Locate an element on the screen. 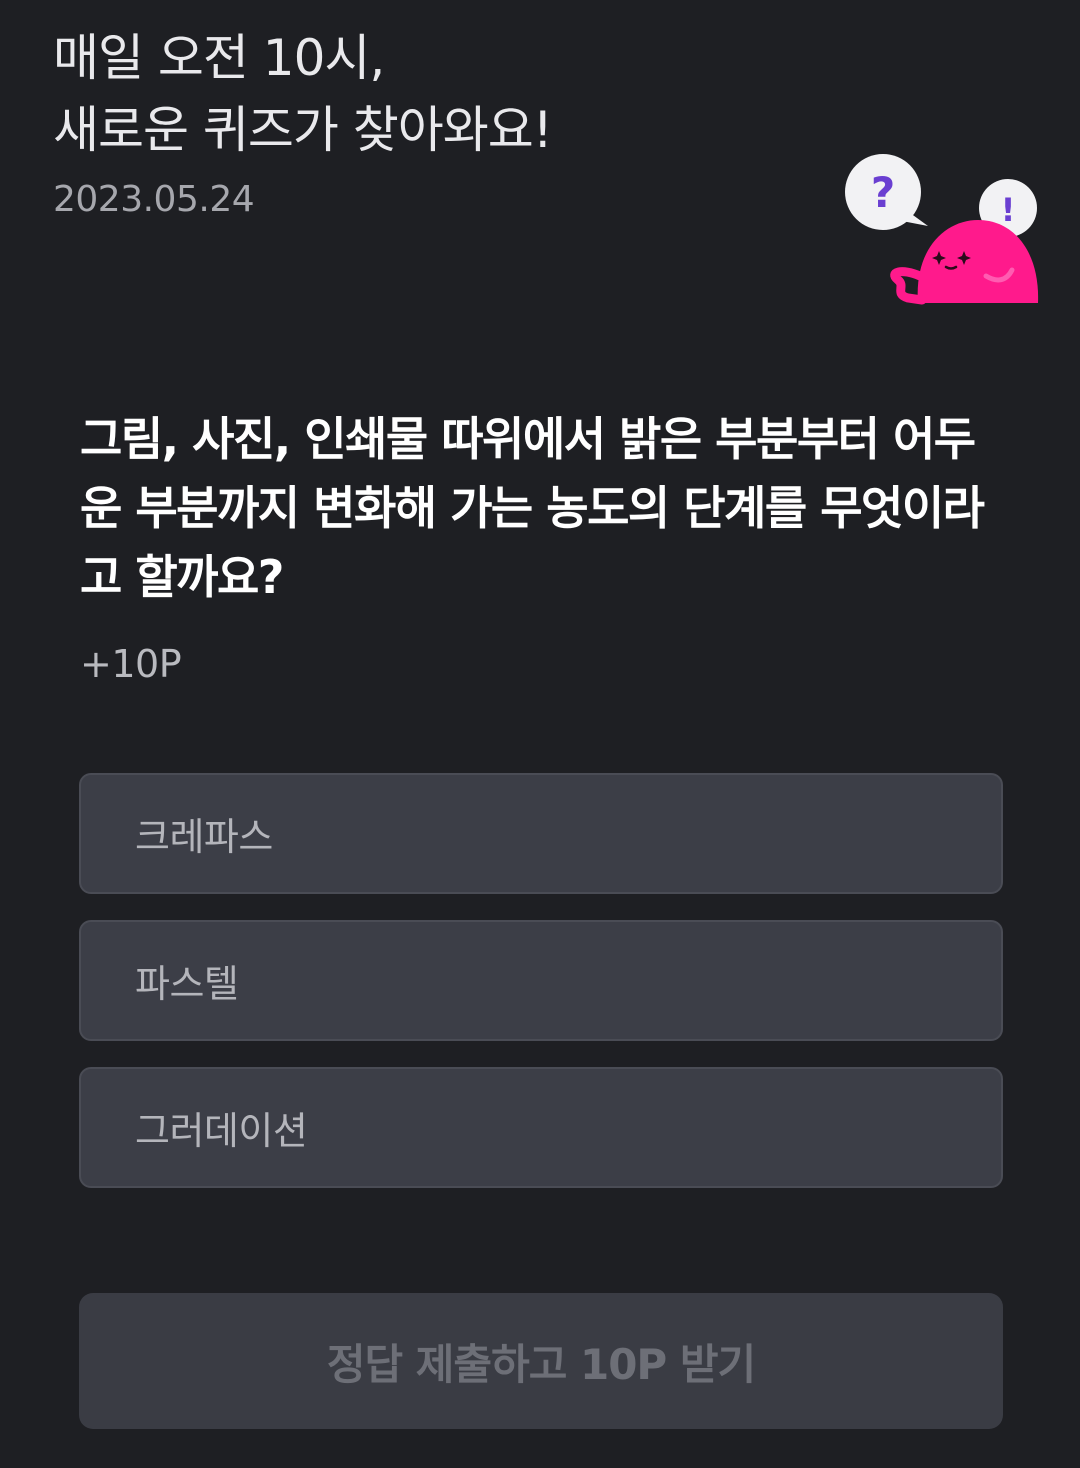  reward-points: +10P is located at coordinates (131, 664).